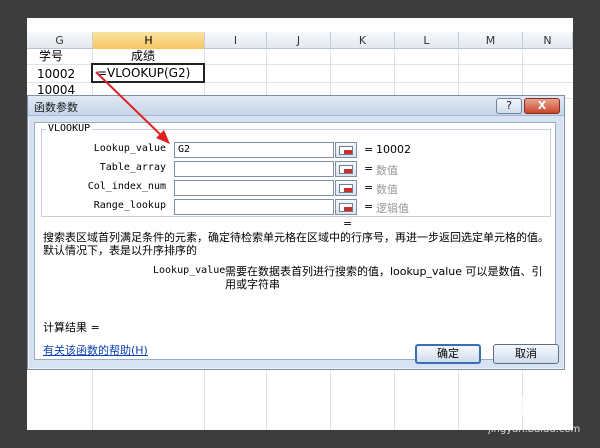 The height and width of the screenshot is (448, 600). I want to click on watermark-sub: 经验, so click(551, 411).